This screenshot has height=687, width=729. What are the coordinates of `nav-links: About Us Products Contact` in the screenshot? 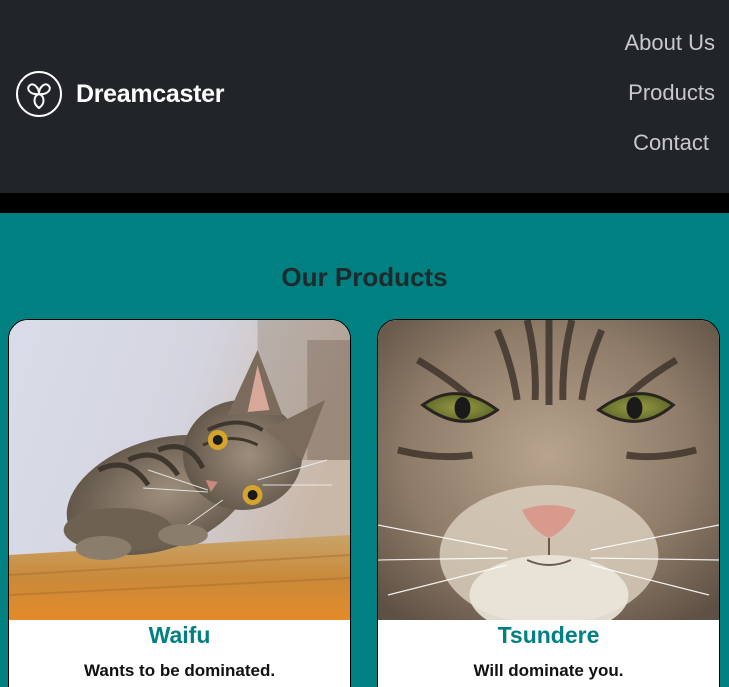 It's located at (659, 96).